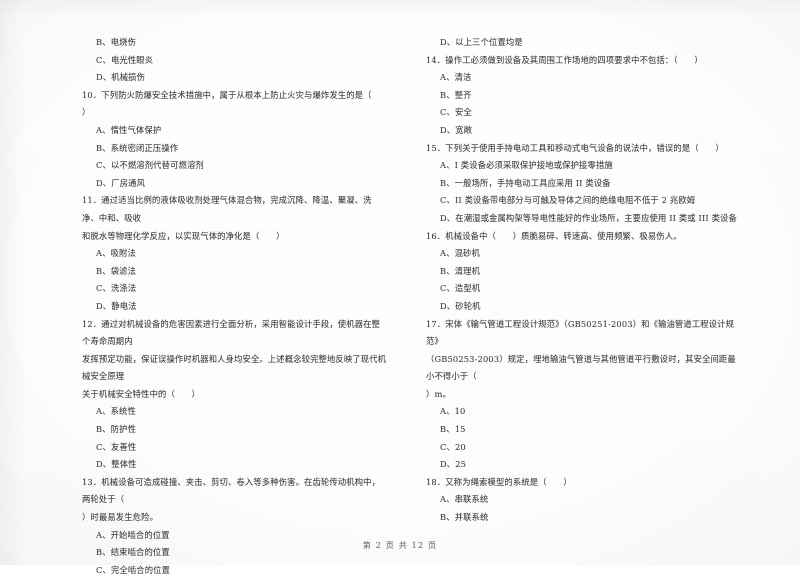  I want to click on option-item: D、厂房通风, so click(121, 182).